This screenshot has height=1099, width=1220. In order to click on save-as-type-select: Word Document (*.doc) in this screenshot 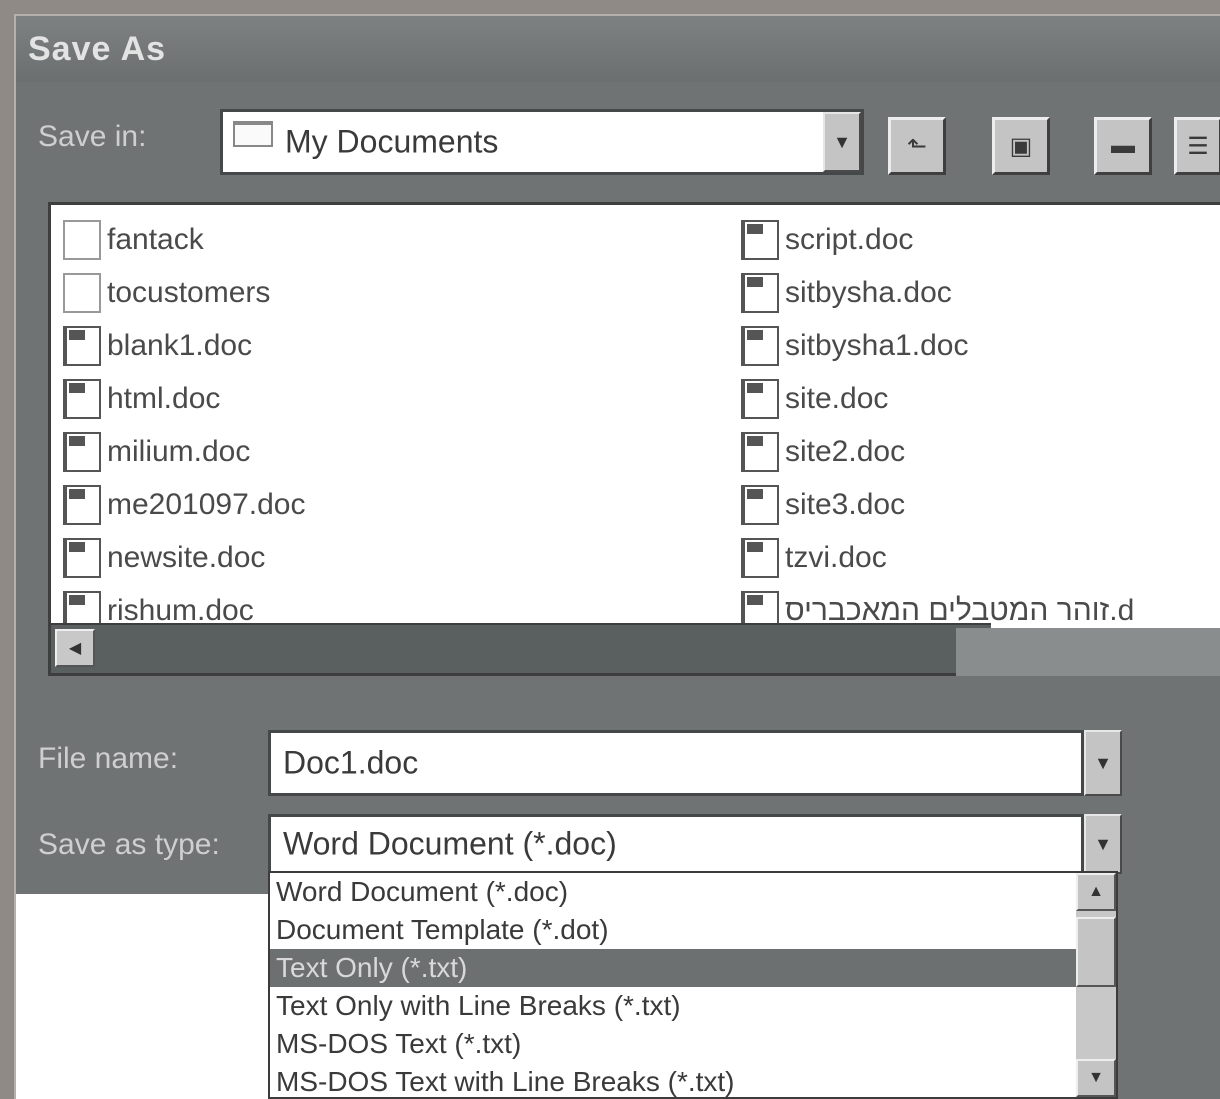, I will do `click(676, 844)`.